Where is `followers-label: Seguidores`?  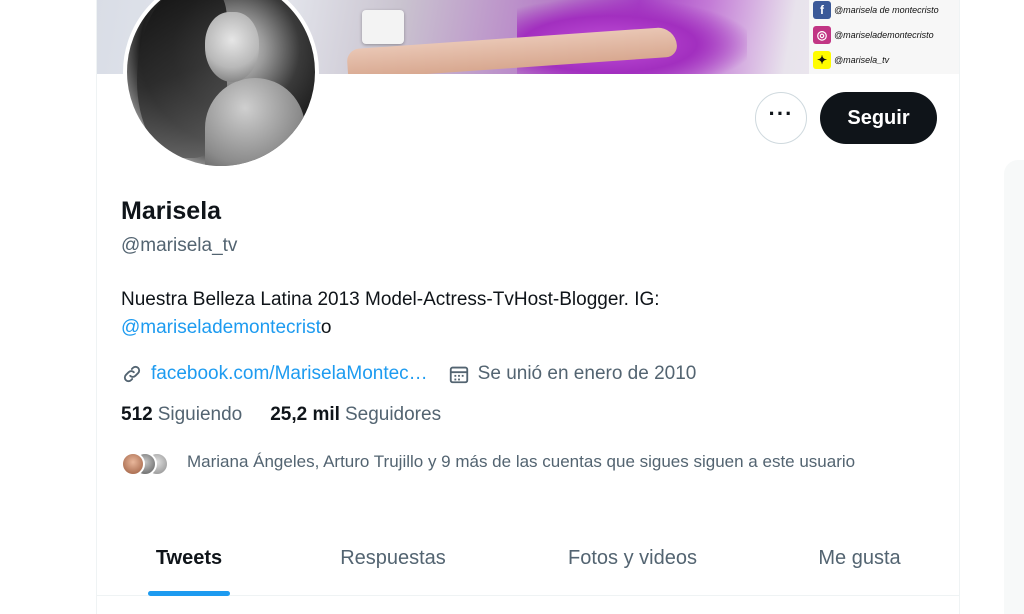 followers-label: Seguidores is located at coordinates (393, 414).